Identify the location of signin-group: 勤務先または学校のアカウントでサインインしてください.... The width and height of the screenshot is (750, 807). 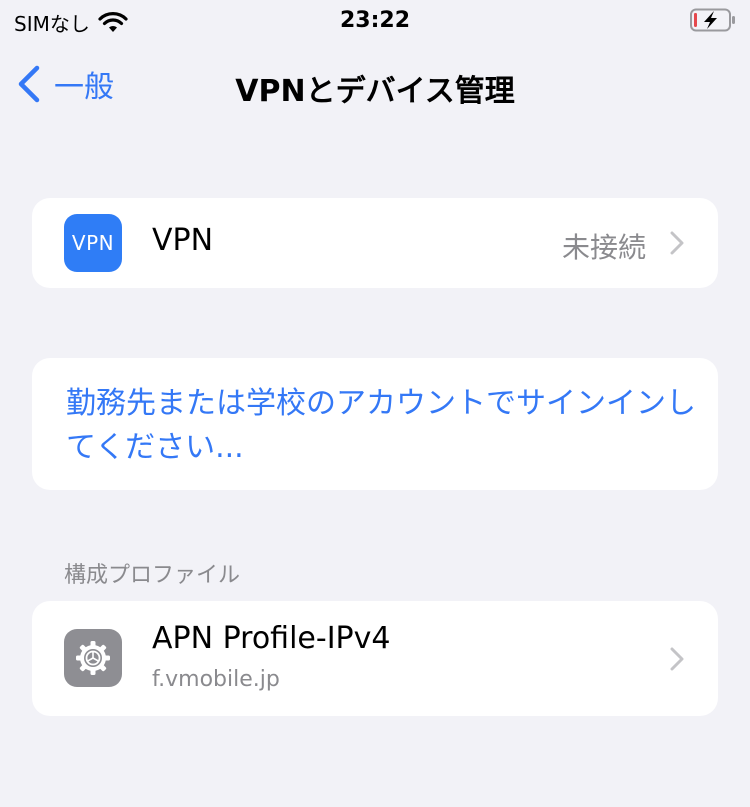
(375, 424).